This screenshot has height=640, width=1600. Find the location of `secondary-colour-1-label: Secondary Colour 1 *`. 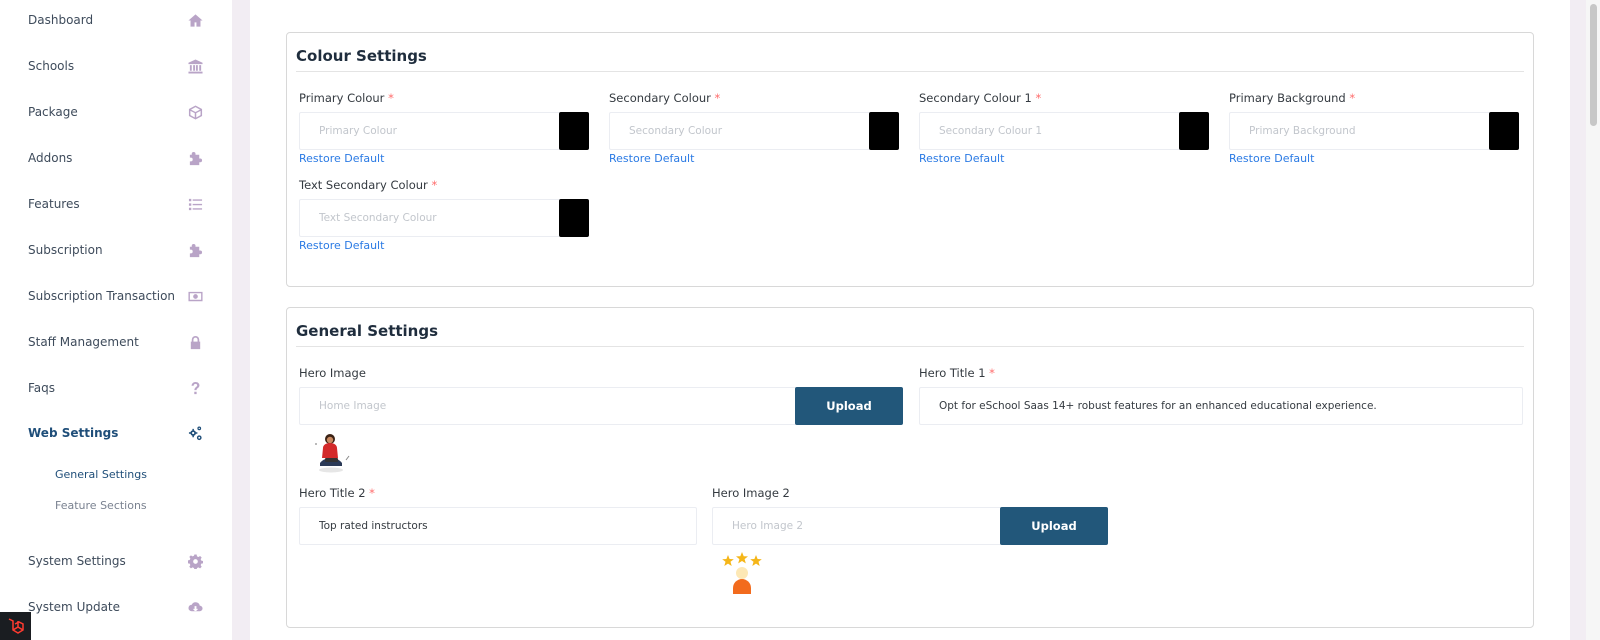

secondary-colour-1-label: Secondary Colour 1 * is located at coordinates (980, 98).